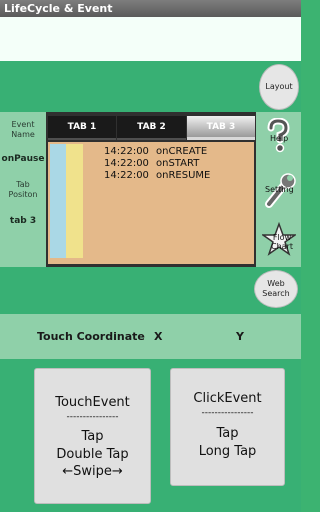  I want to click on log-event: onCREATE, so click(182, 151).